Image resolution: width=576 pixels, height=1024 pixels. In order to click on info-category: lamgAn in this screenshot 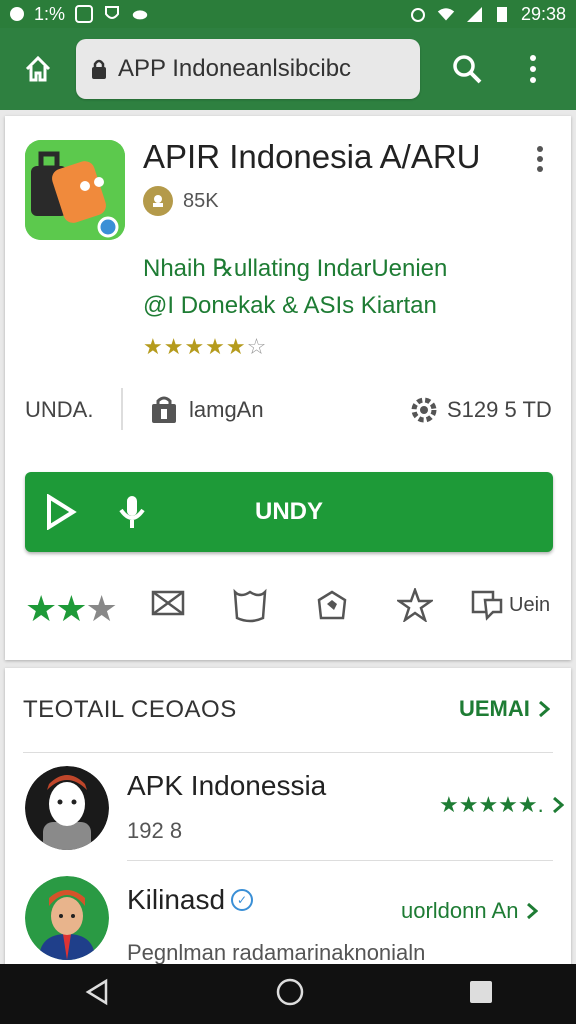, I will do `click(206, 410)`.